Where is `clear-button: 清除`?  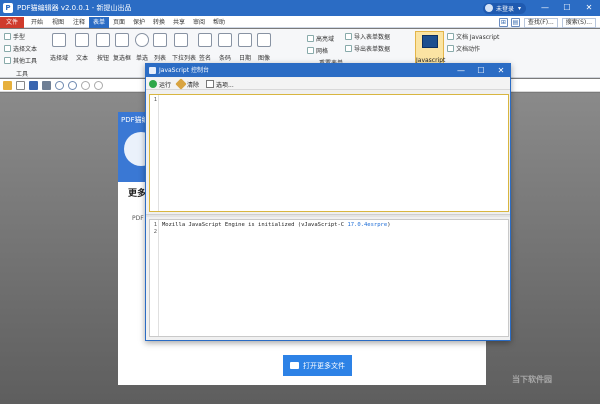 clear-button: 清除 is located at coordinates (187, 84).